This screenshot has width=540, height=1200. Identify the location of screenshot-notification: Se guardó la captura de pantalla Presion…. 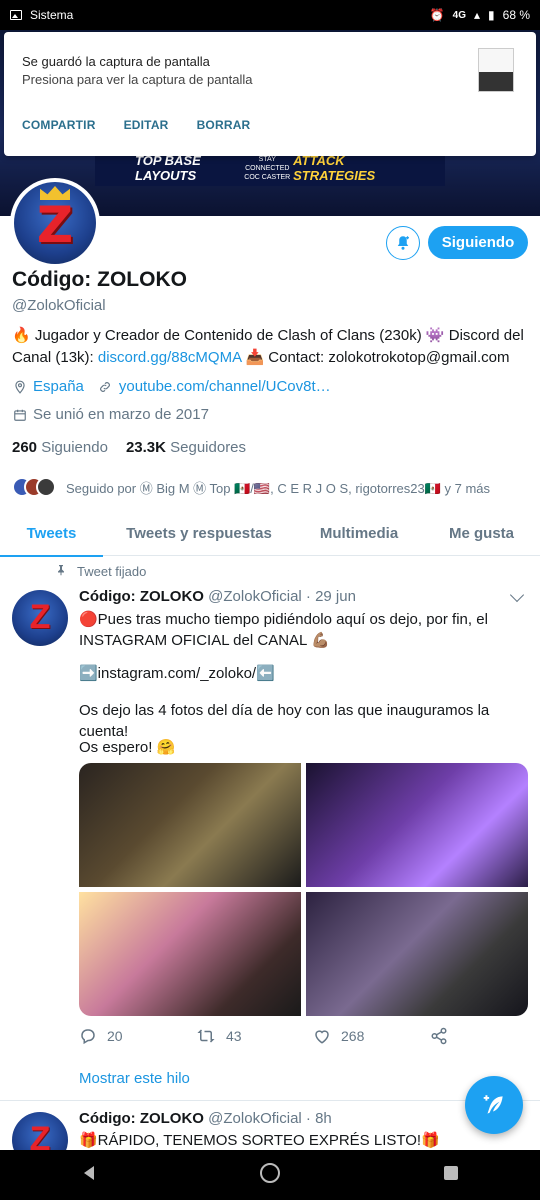
(270, 94).